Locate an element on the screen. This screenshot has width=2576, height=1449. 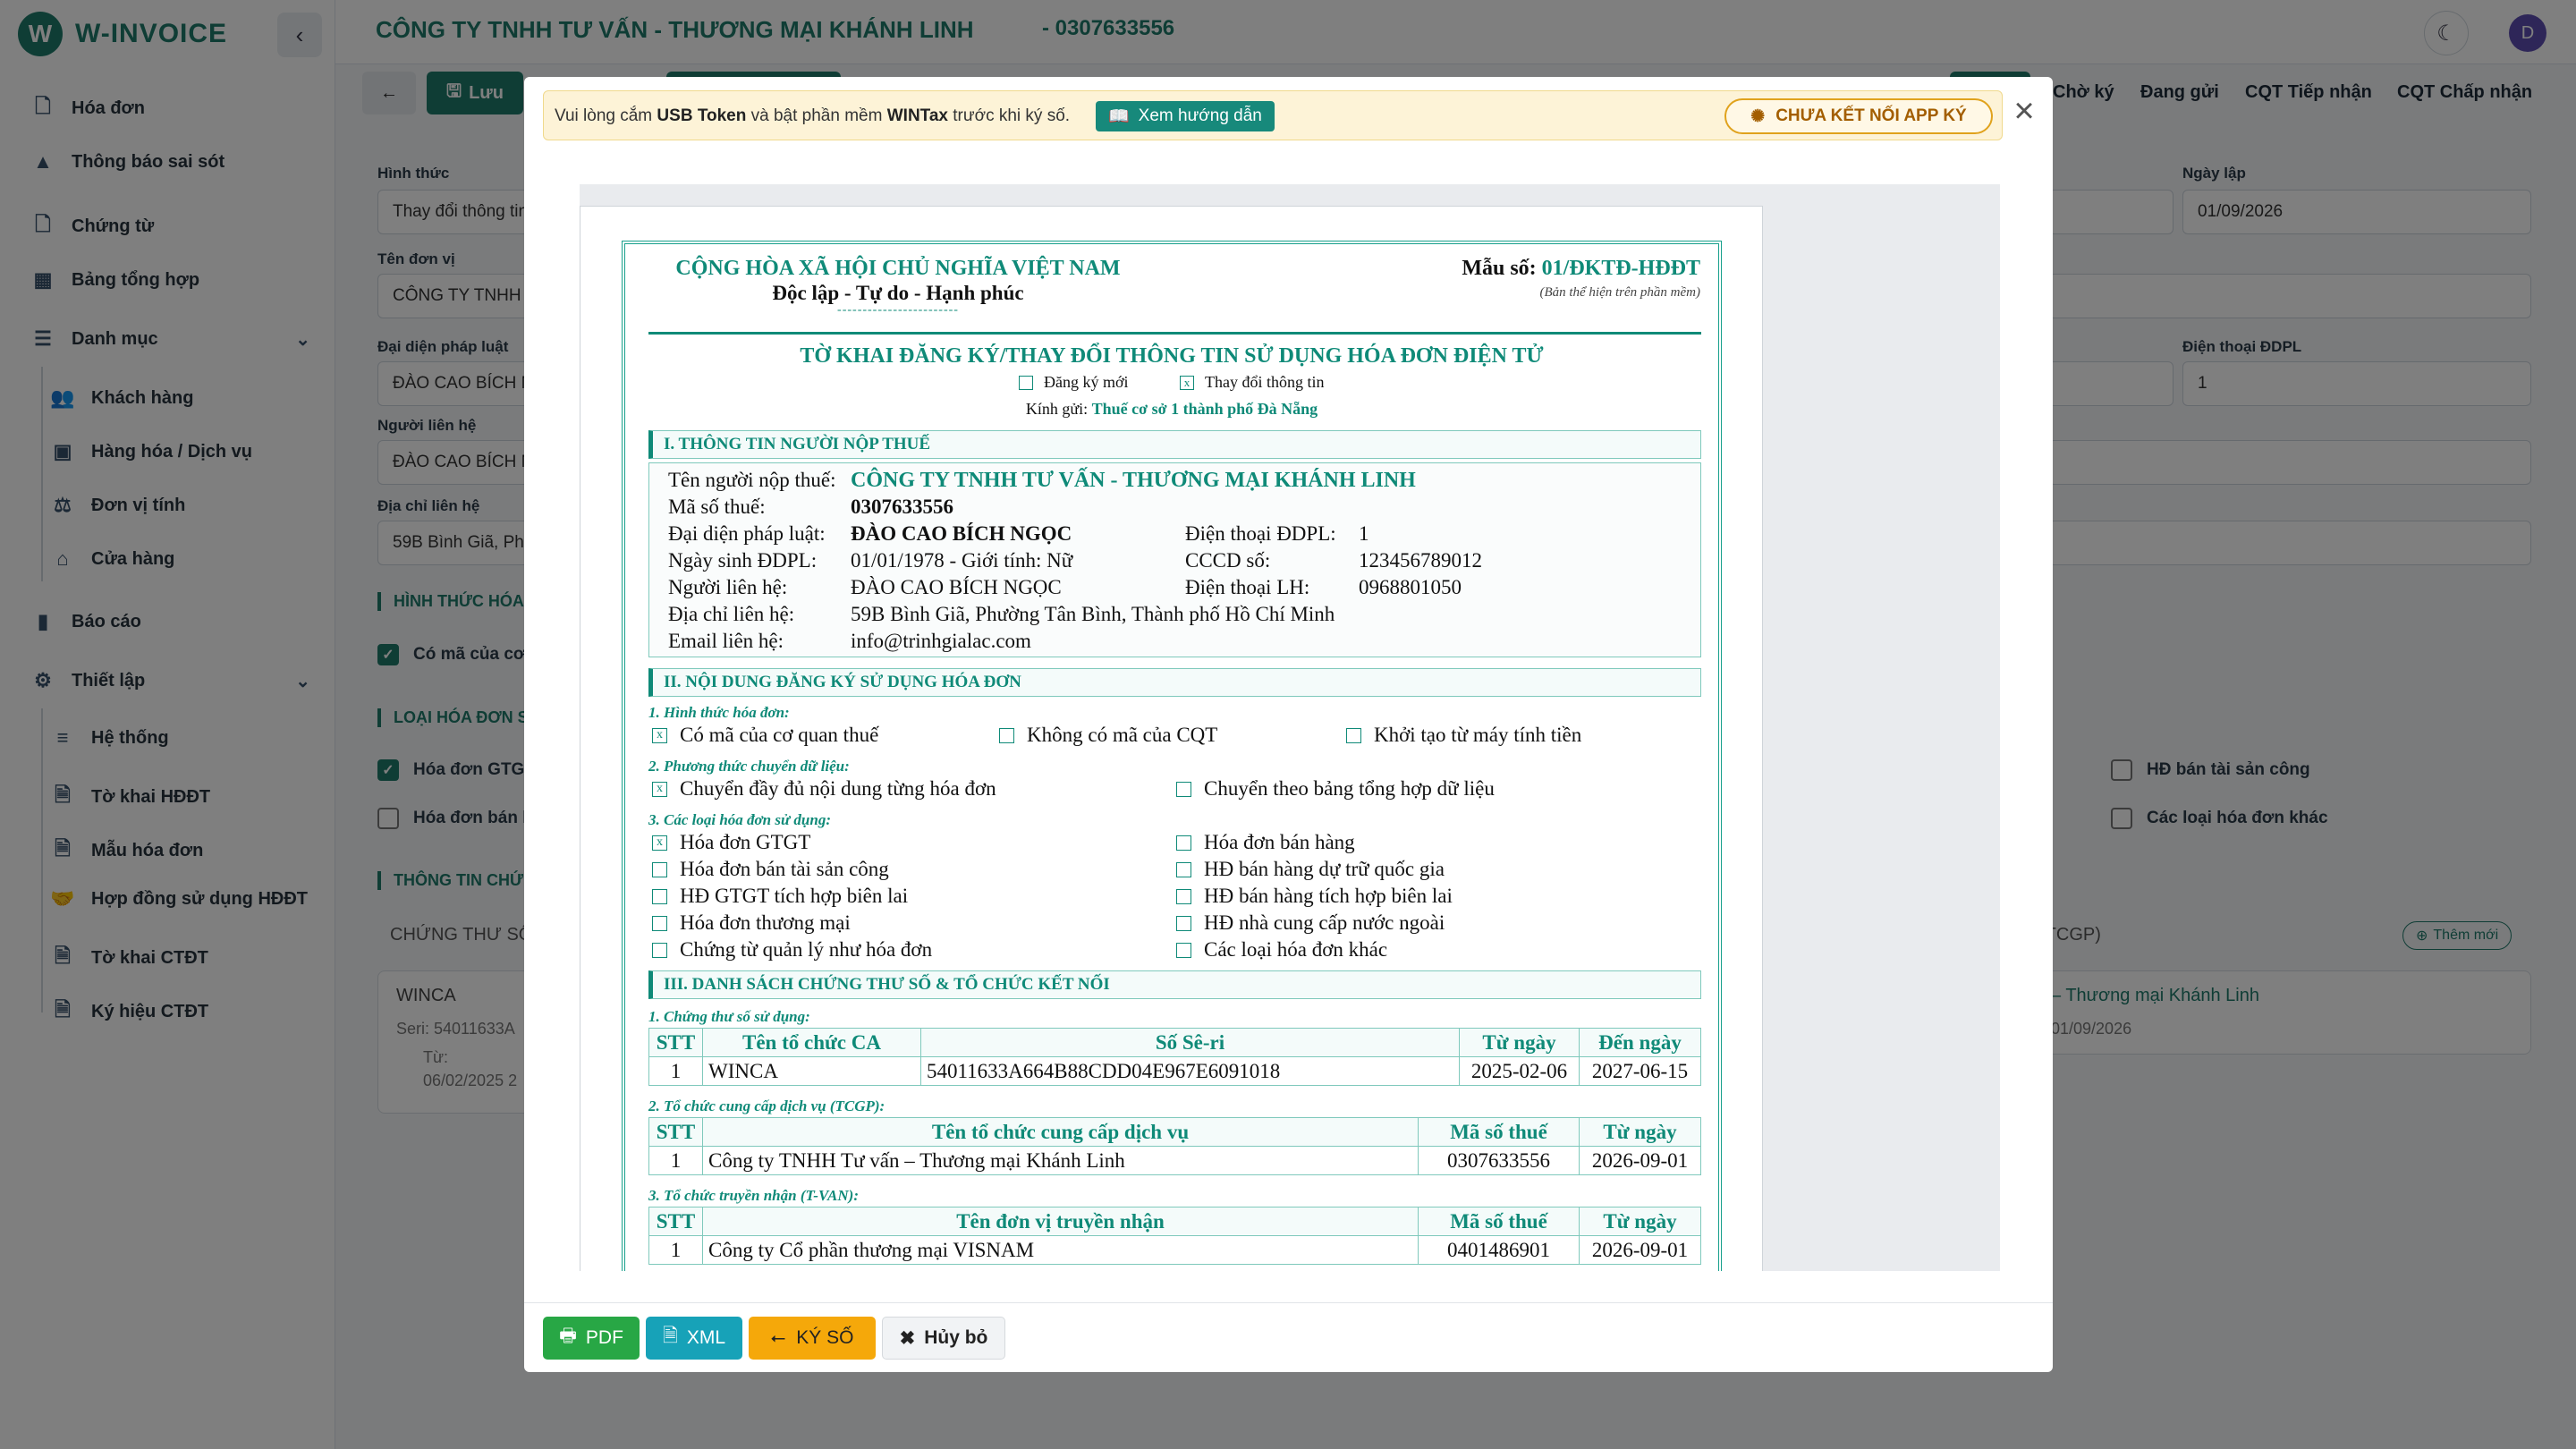
sub-tvan: 3. Tổ chức truyền nhận (T-VAN): is located at coordinates (753, 1195).